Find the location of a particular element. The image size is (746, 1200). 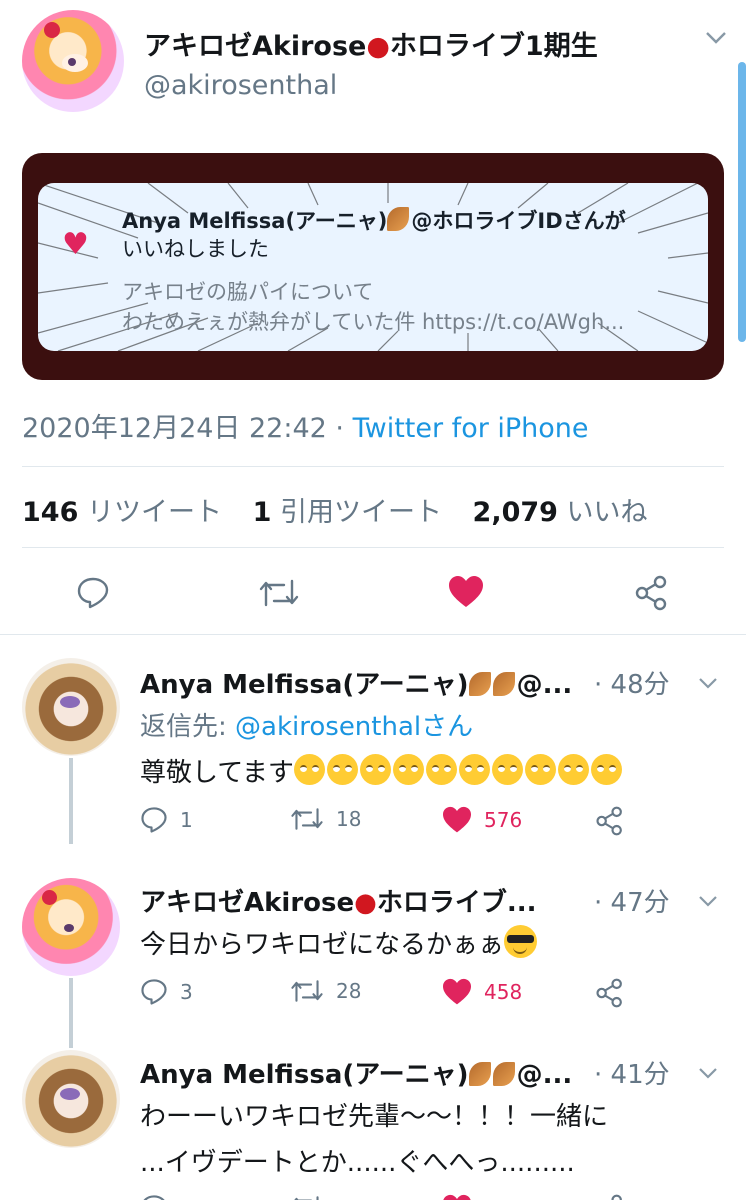

reply-author-name-text: アキロゼAkirose is located at coordinates (247, 903).